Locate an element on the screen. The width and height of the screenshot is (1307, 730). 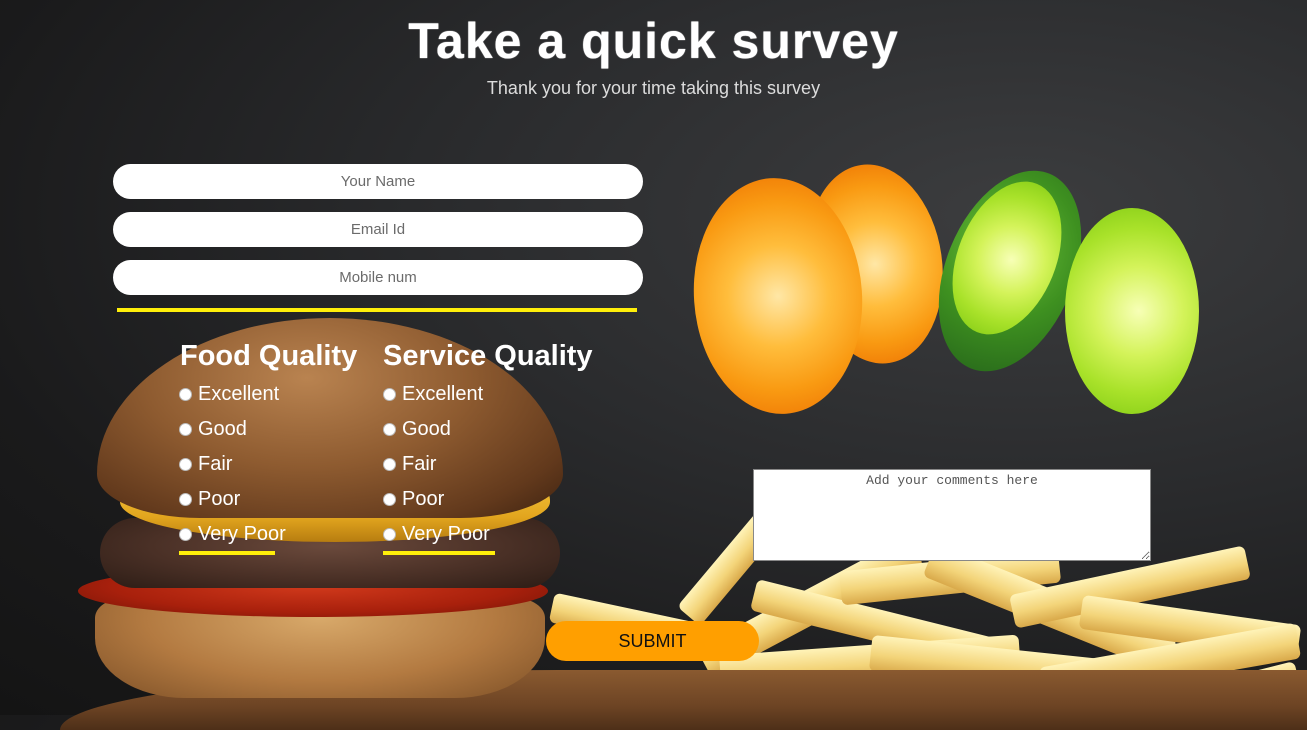
service-quality-underline is located at coordinates (439, 553).